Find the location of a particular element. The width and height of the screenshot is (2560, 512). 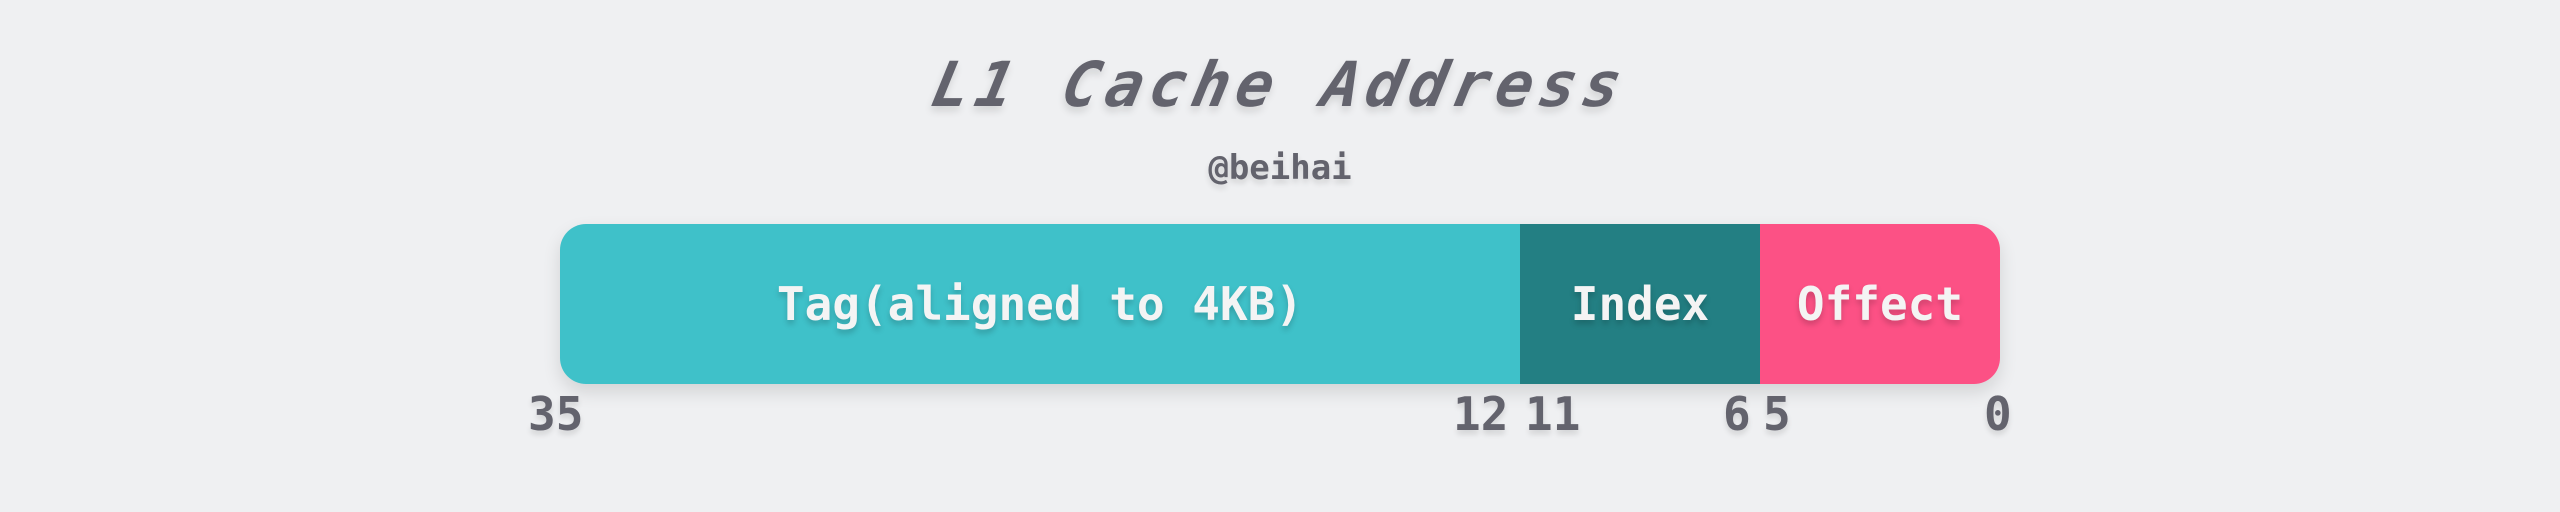

index-segment-label: Index is located at coordinates (1640, 304).